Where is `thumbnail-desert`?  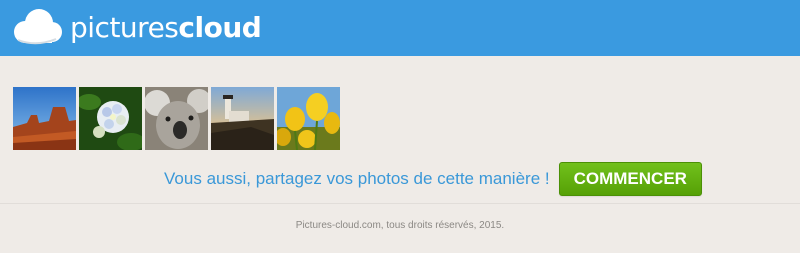 thumbnail-desert is located at coordinates (44, 118).